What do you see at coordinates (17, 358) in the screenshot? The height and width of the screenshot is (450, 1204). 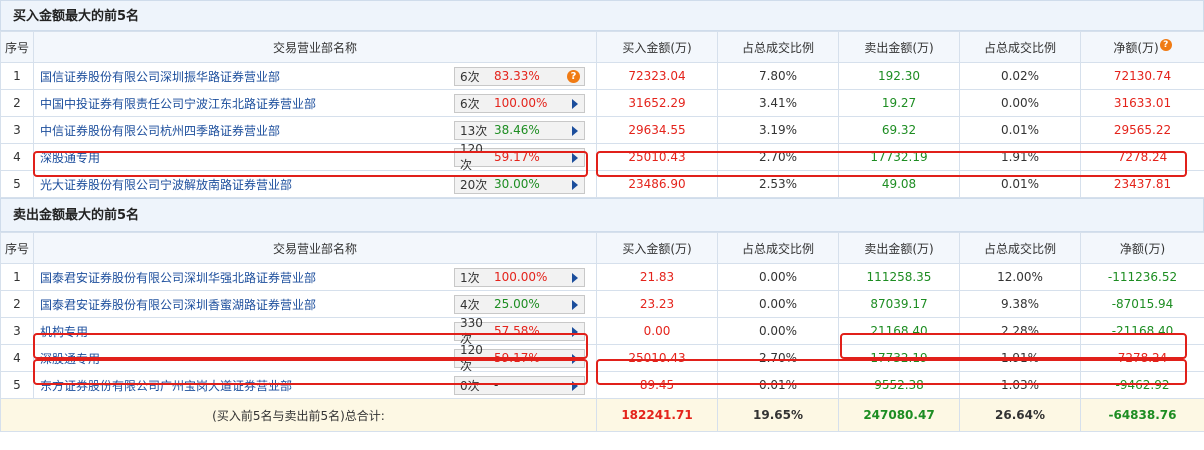 I see `row-index: 4` at bounding box center [17, 358].